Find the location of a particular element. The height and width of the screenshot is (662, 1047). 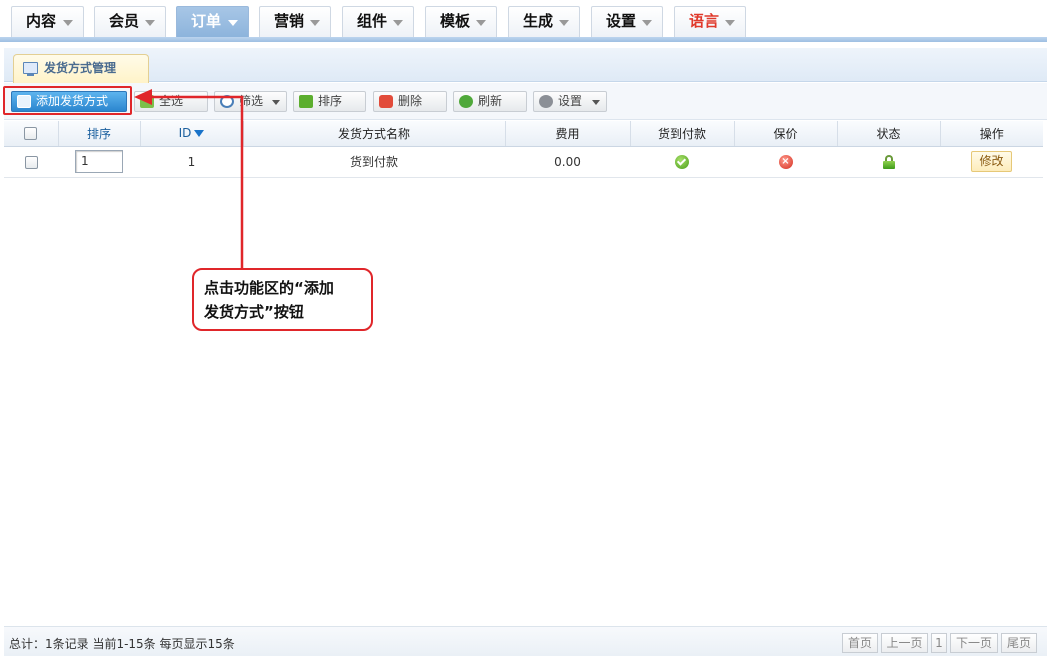

sort-desc-icon is located at coordinates (199, 134).